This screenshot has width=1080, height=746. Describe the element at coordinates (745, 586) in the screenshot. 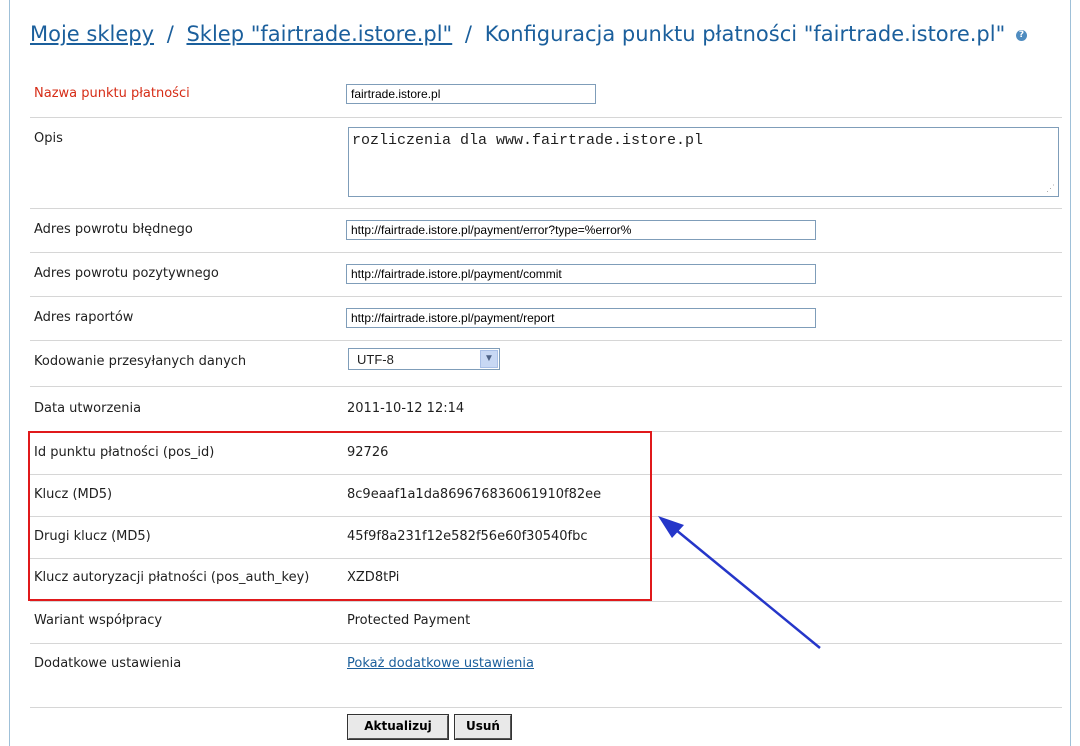

I see `arrow-shaft` at that location.